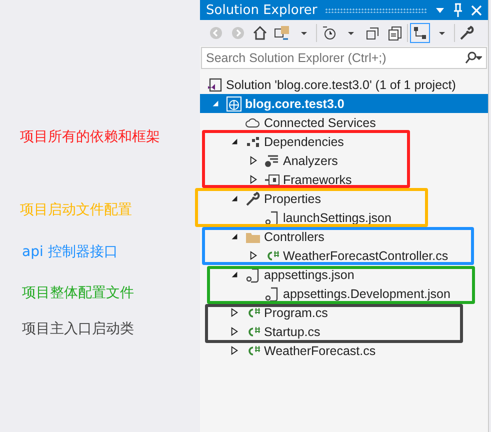 The height and width of the screenshot is (432, 491). Describe the element at coordinates (70, 252) in the screenshot. I see `annotation-label: api 控制器接口` at that location.